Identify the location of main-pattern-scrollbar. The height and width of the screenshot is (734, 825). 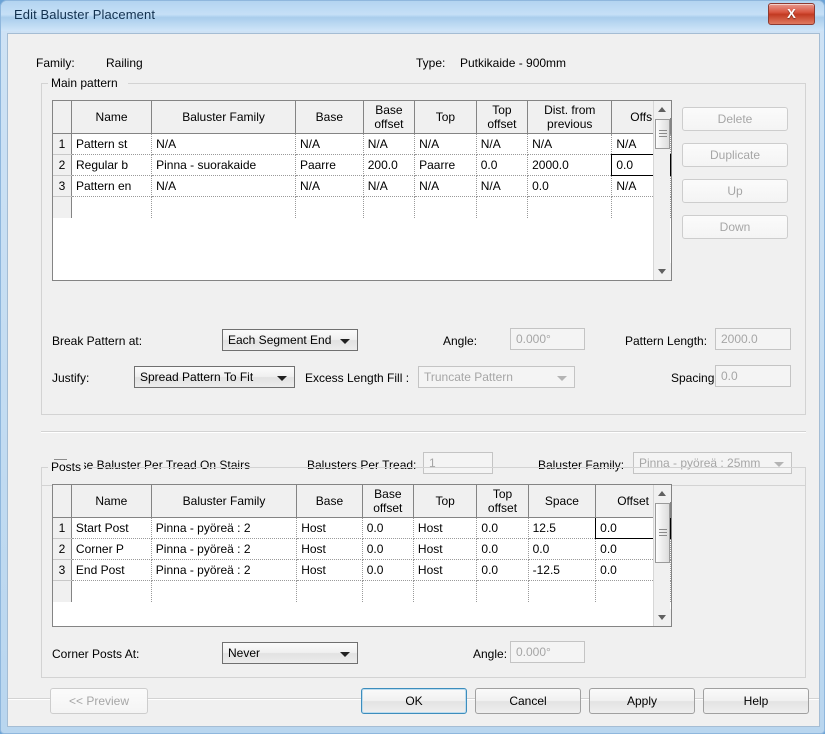
(662, 190).